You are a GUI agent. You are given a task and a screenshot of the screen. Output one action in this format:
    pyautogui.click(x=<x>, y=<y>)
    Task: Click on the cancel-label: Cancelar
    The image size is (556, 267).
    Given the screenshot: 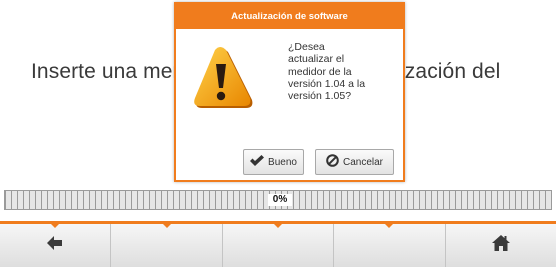 What is the action you would take?
    pyautogui.click(x=363, y=162)
    